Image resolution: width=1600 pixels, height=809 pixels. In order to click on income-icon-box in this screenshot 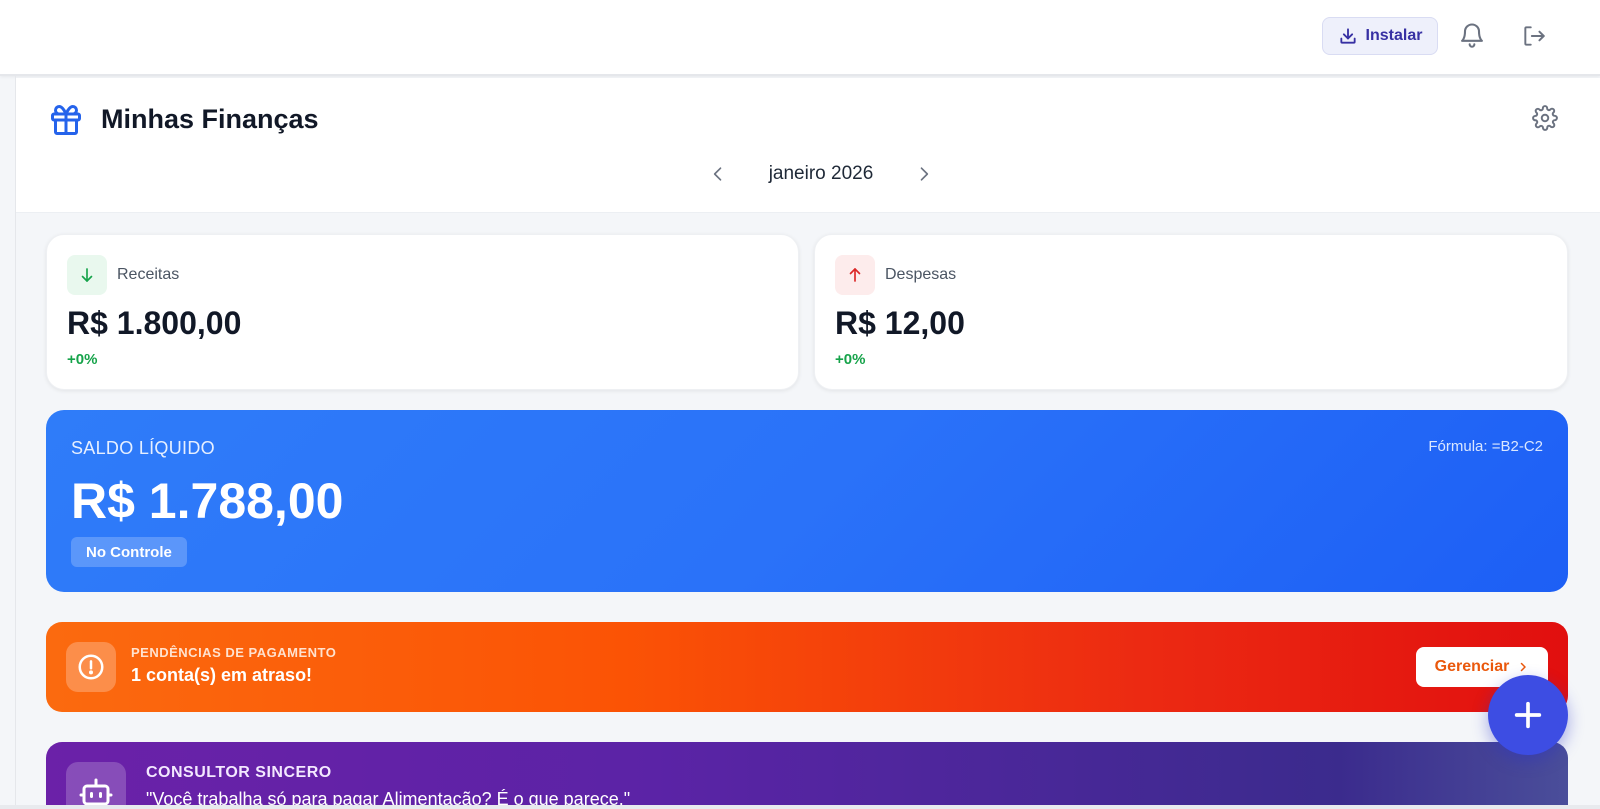, I will do `click(87, 275)`.